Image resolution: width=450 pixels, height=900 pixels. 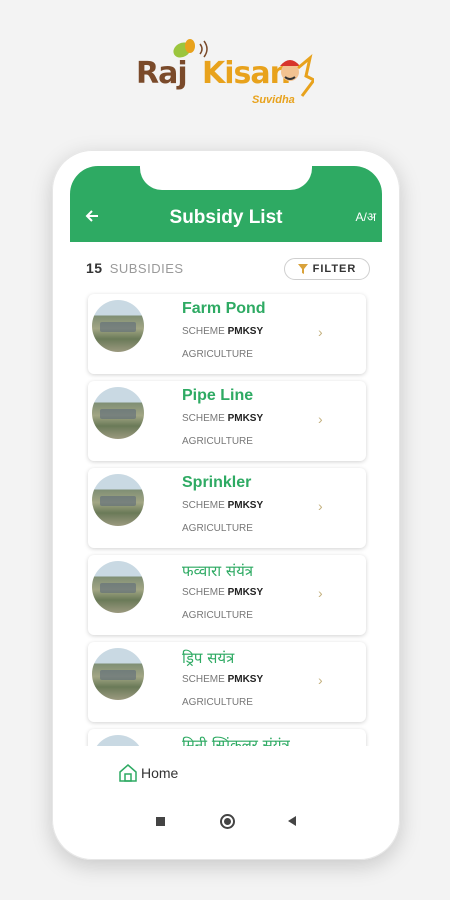 I want to click on language-toggle: A/अ, so click(x=365, y=216).